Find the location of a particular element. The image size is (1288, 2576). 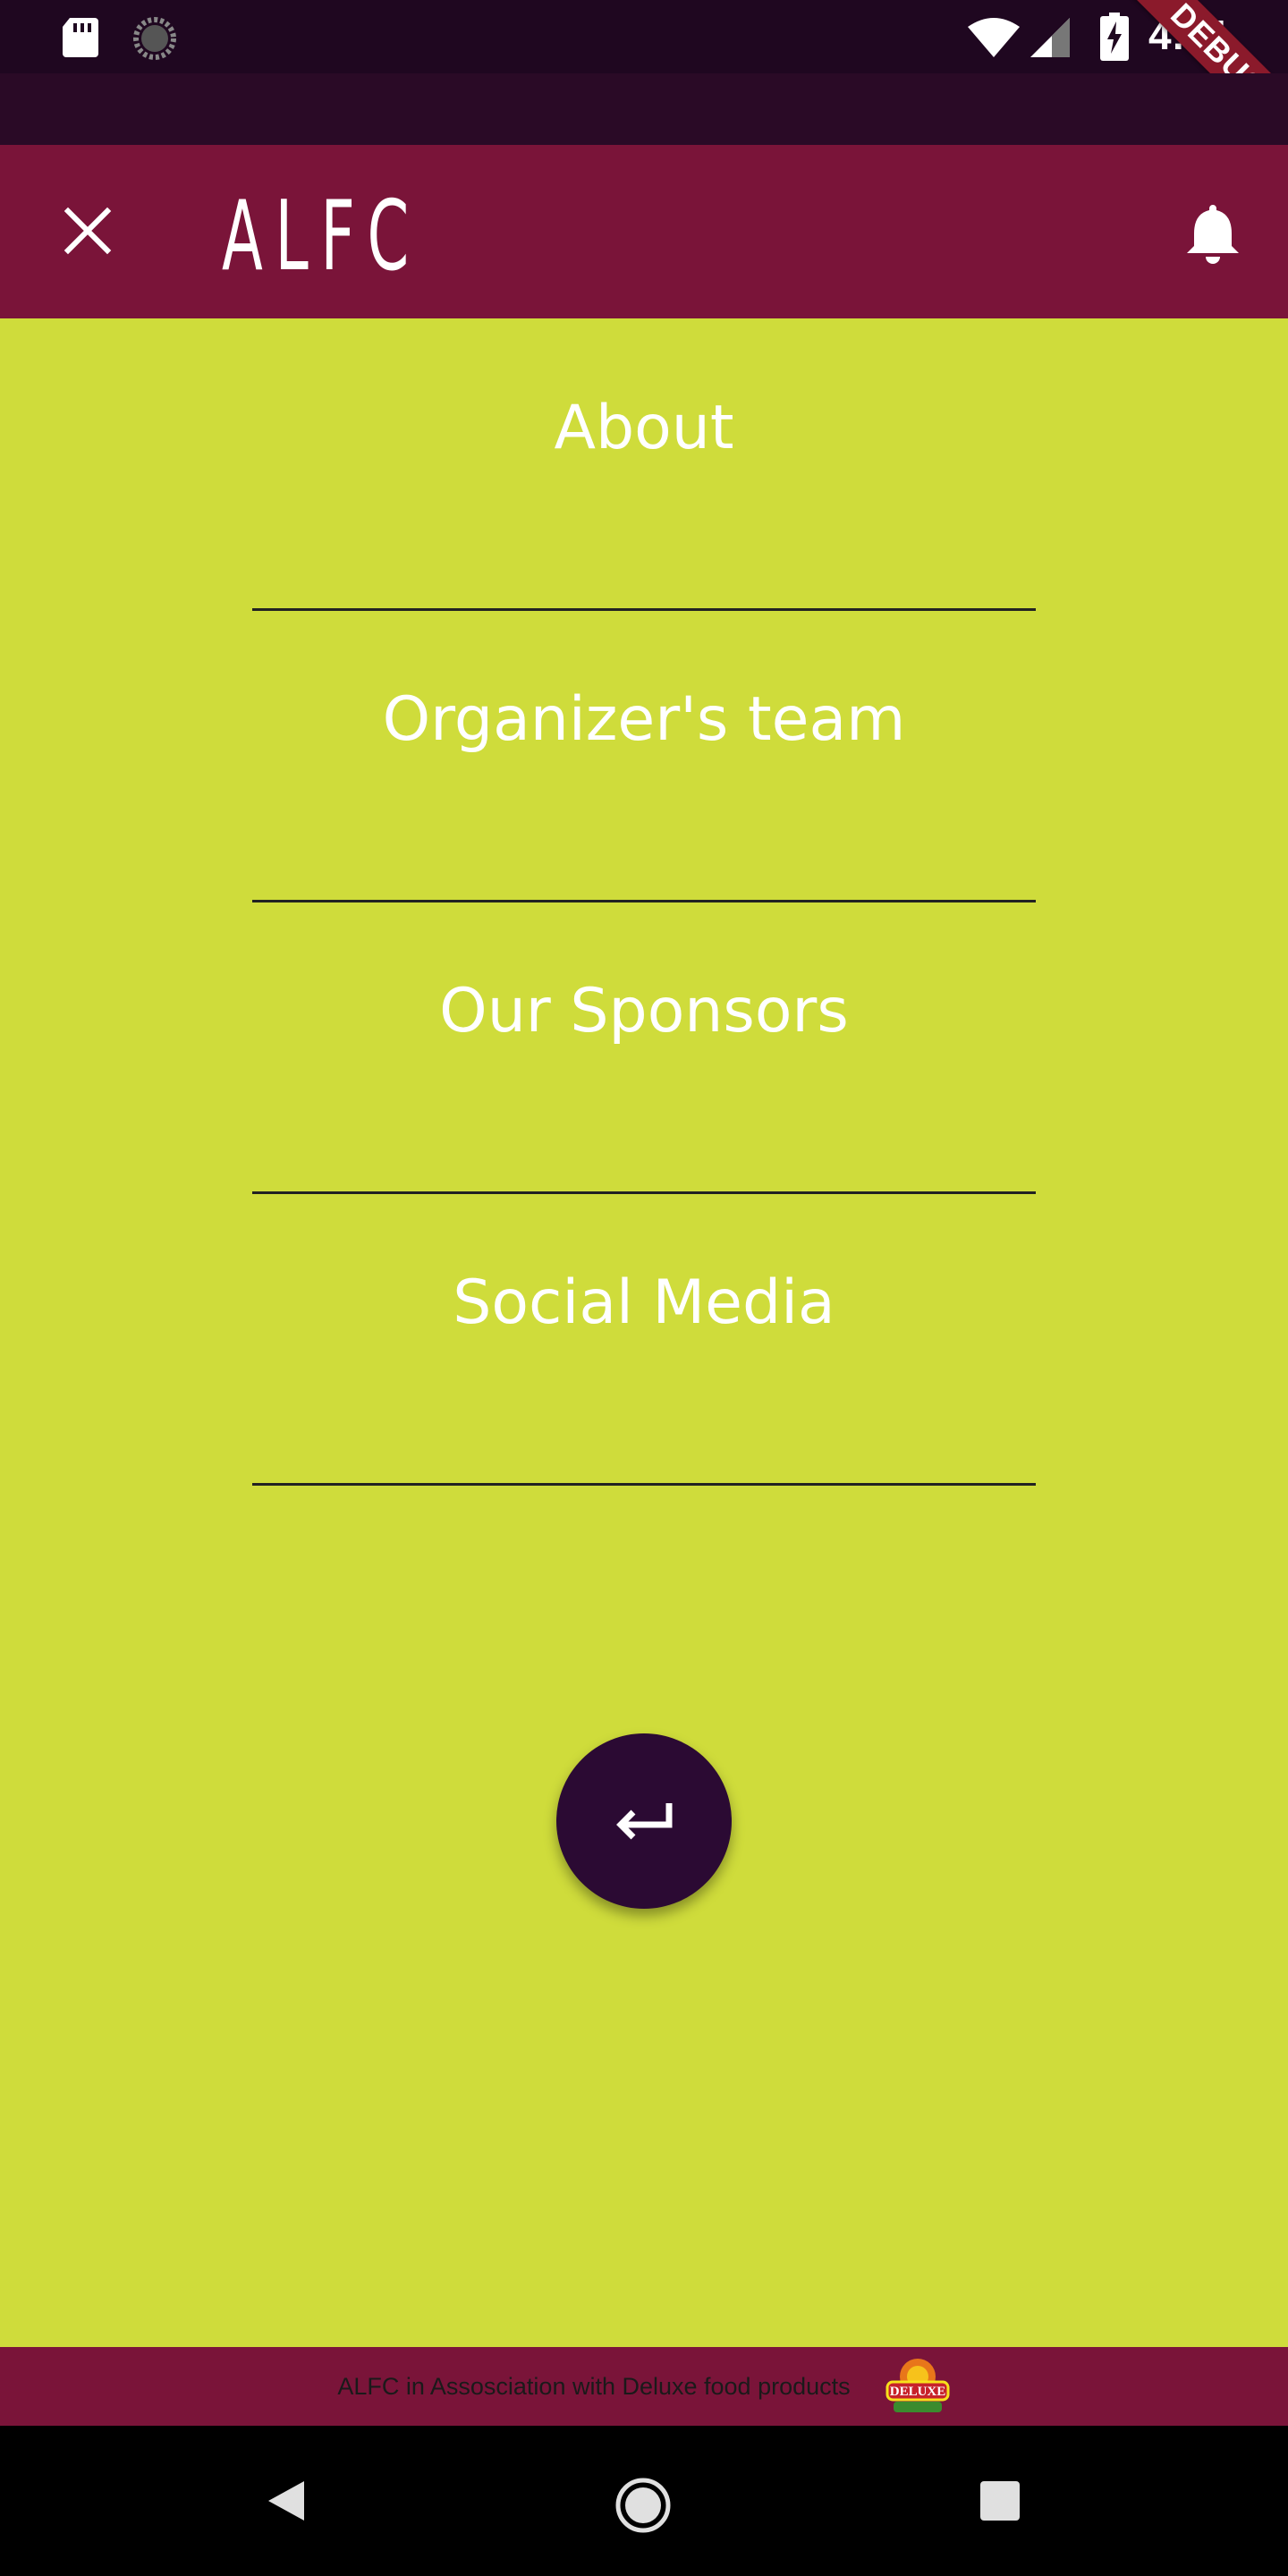

sd-card-icon is located at coordinates (80, 37).